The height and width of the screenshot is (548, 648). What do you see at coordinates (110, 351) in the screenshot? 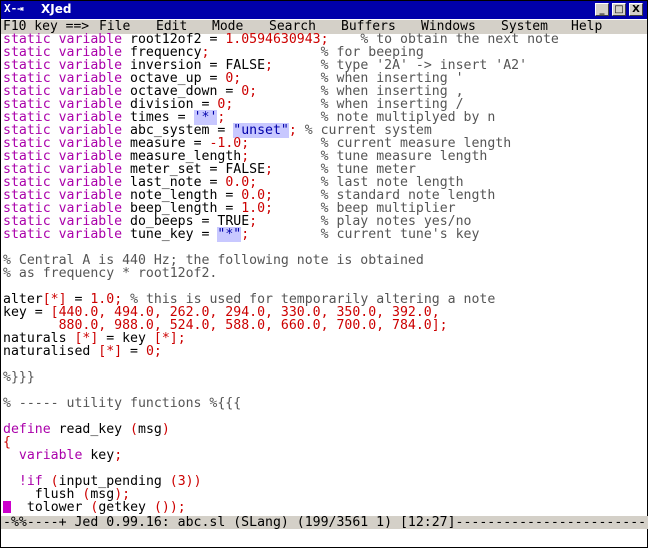
I see `code-token: [*]` at bounding box center [110, 351].